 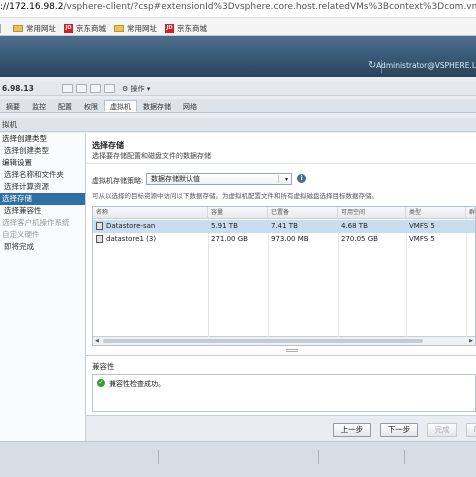 I want to click on datastore-name: Datastore-san, so click(x=131, y=226).